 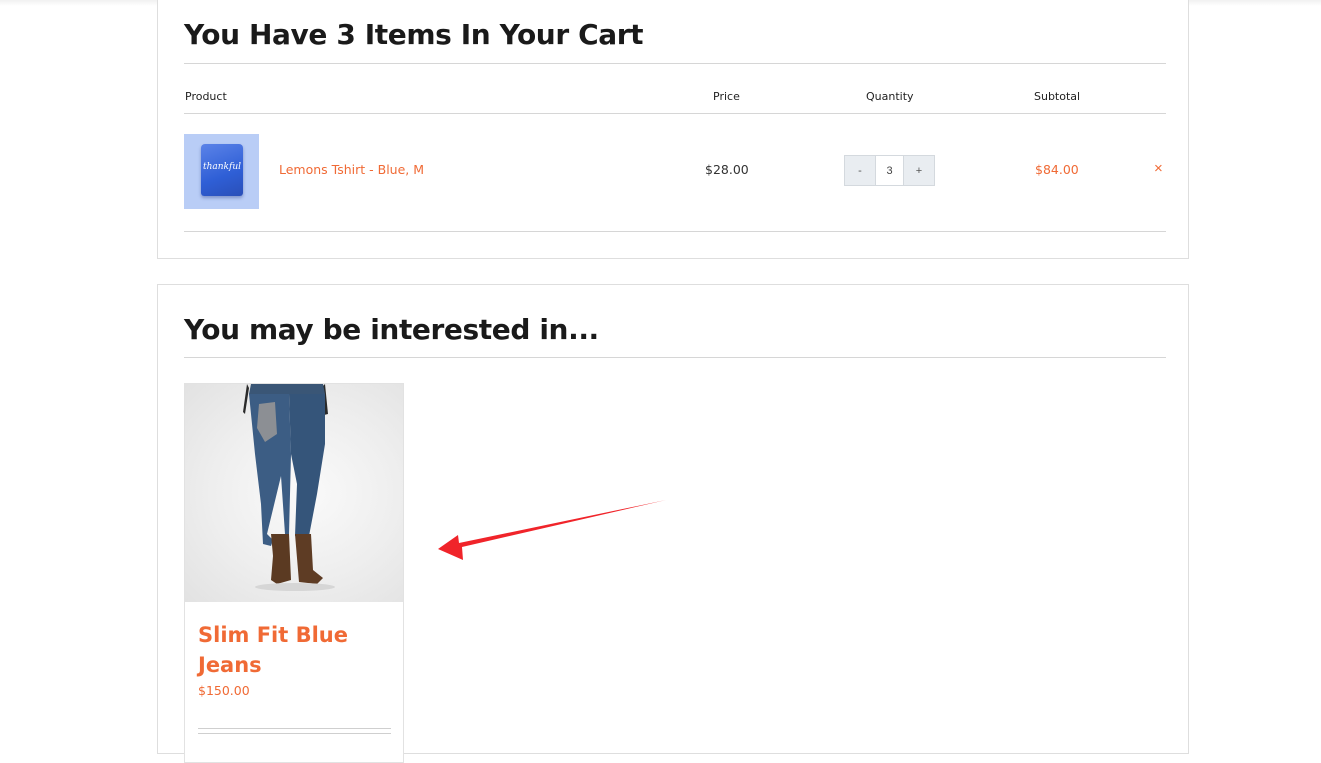 I want to click on column-header-subtotal: Subtotal, so click(x=1057, y=96).